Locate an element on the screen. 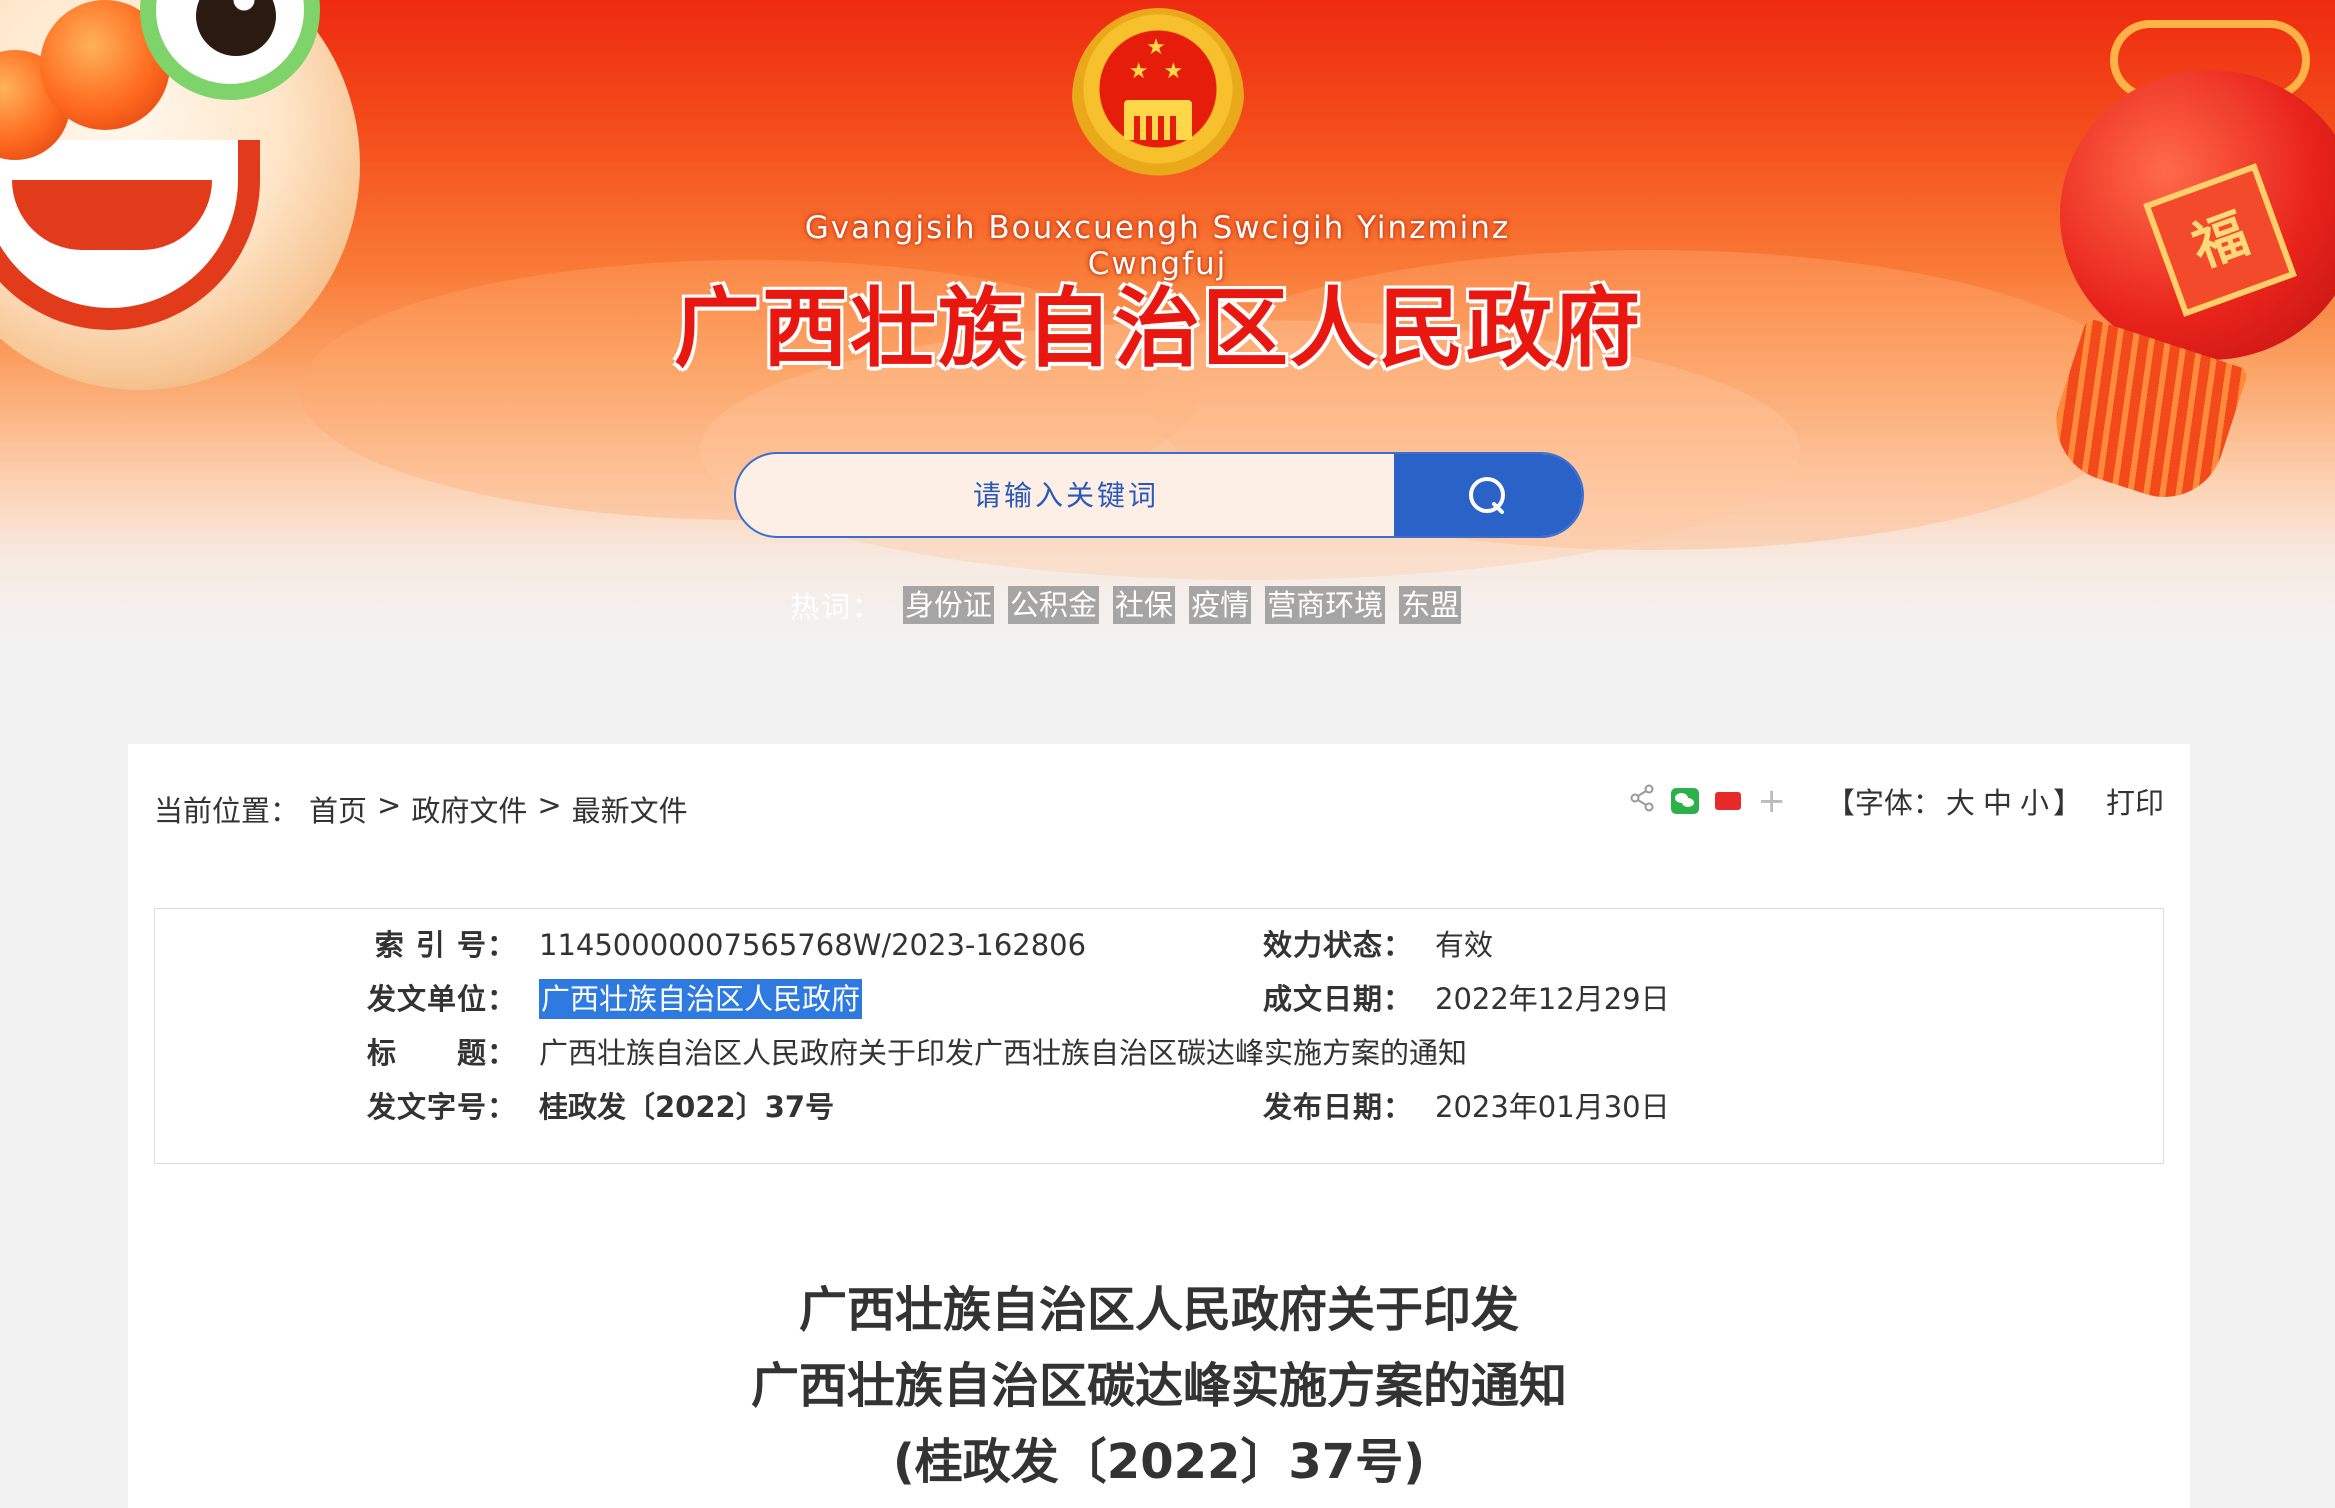 The width and height of the screenshot is (2335, 1508). hotwords: 热词： 身份证 公积金 社保 疫情 营商环境 东盟 is located at coordinates (1132, 605).